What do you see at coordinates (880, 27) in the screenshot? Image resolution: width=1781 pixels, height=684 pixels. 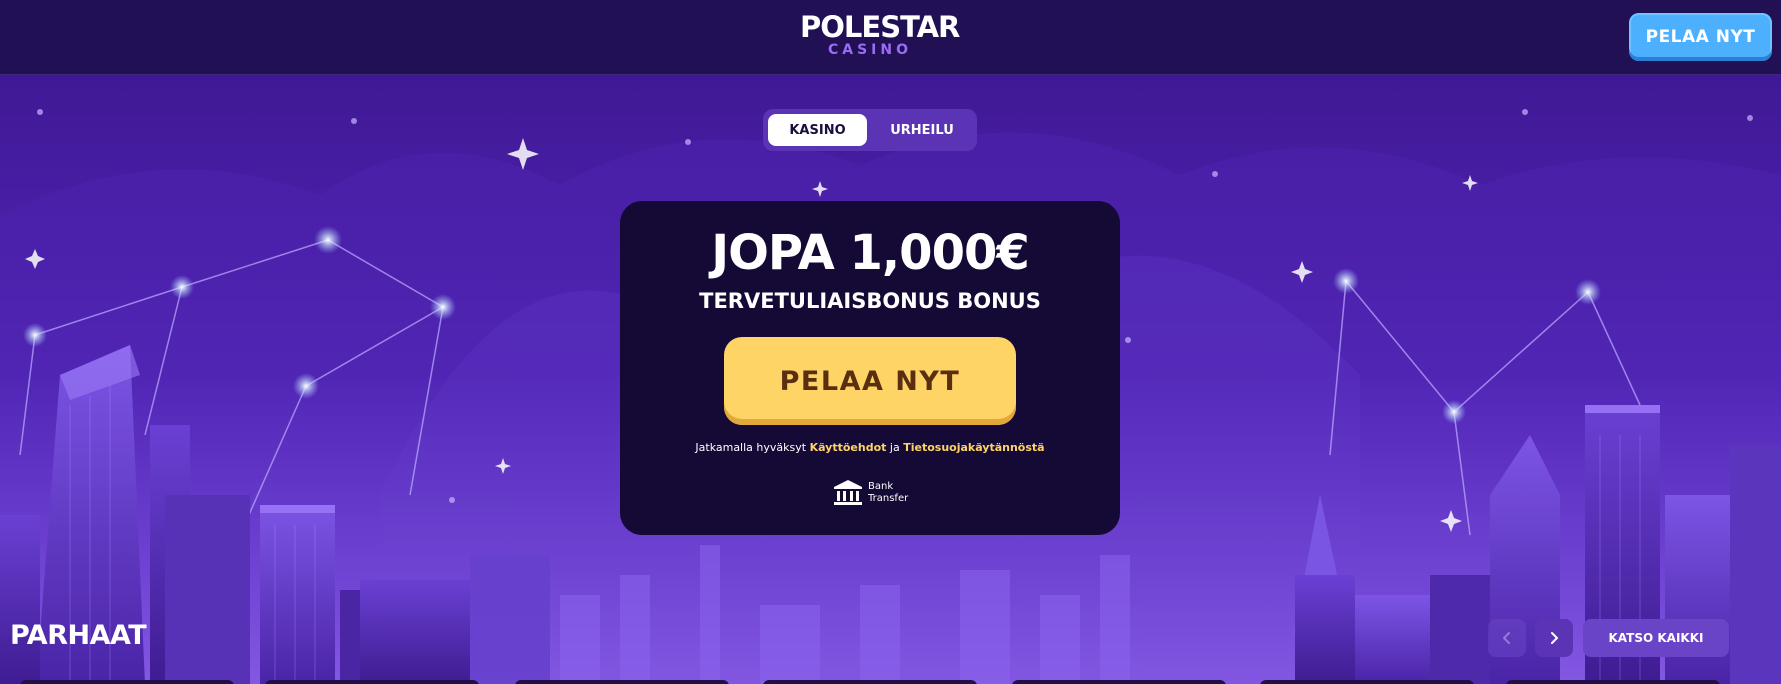 I see `logo-wordmark: POLESTAR` at bounding box center [880, 27].